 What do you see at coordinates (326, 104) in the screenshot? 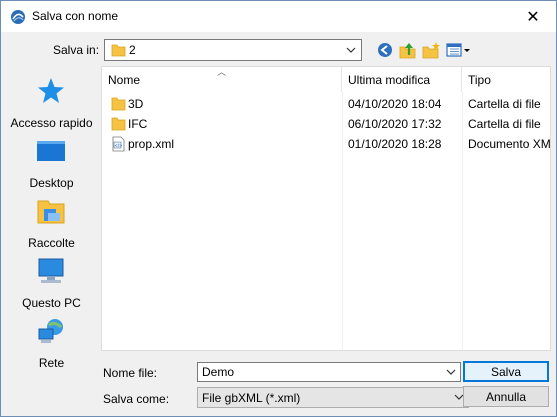
I see `list-item: 3D 04/10/2020 18:04 Cartella di file` at bounding box center [326, 104].